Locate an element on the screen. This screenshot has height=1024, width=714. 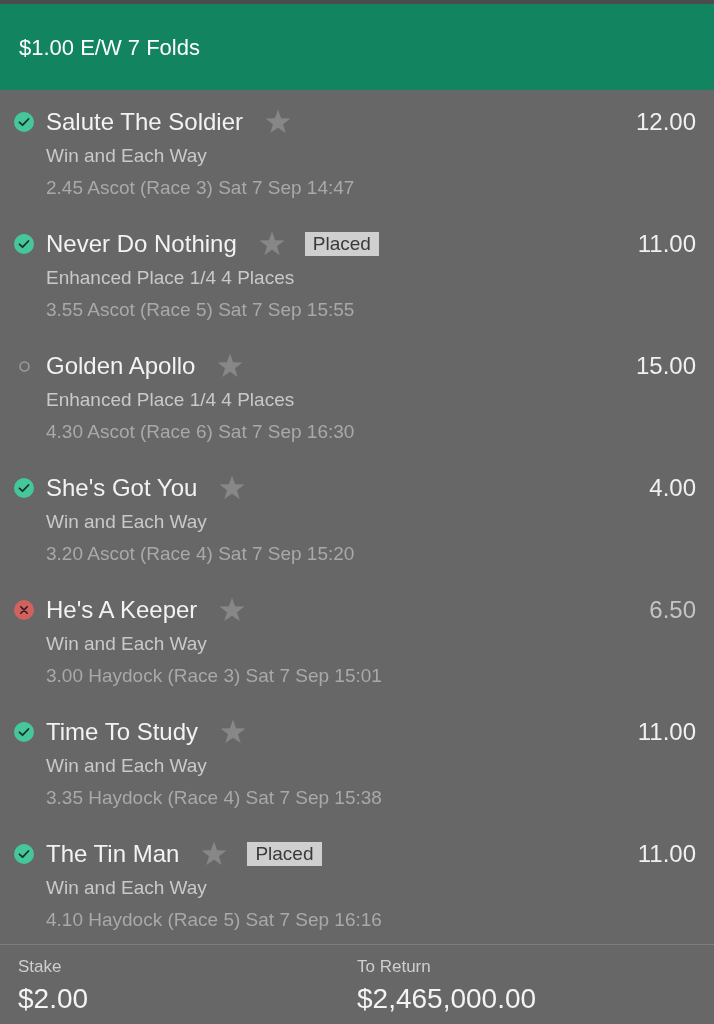
bet-title: $1.00 E/W 7 Folds is located at coordinates (109, 47).